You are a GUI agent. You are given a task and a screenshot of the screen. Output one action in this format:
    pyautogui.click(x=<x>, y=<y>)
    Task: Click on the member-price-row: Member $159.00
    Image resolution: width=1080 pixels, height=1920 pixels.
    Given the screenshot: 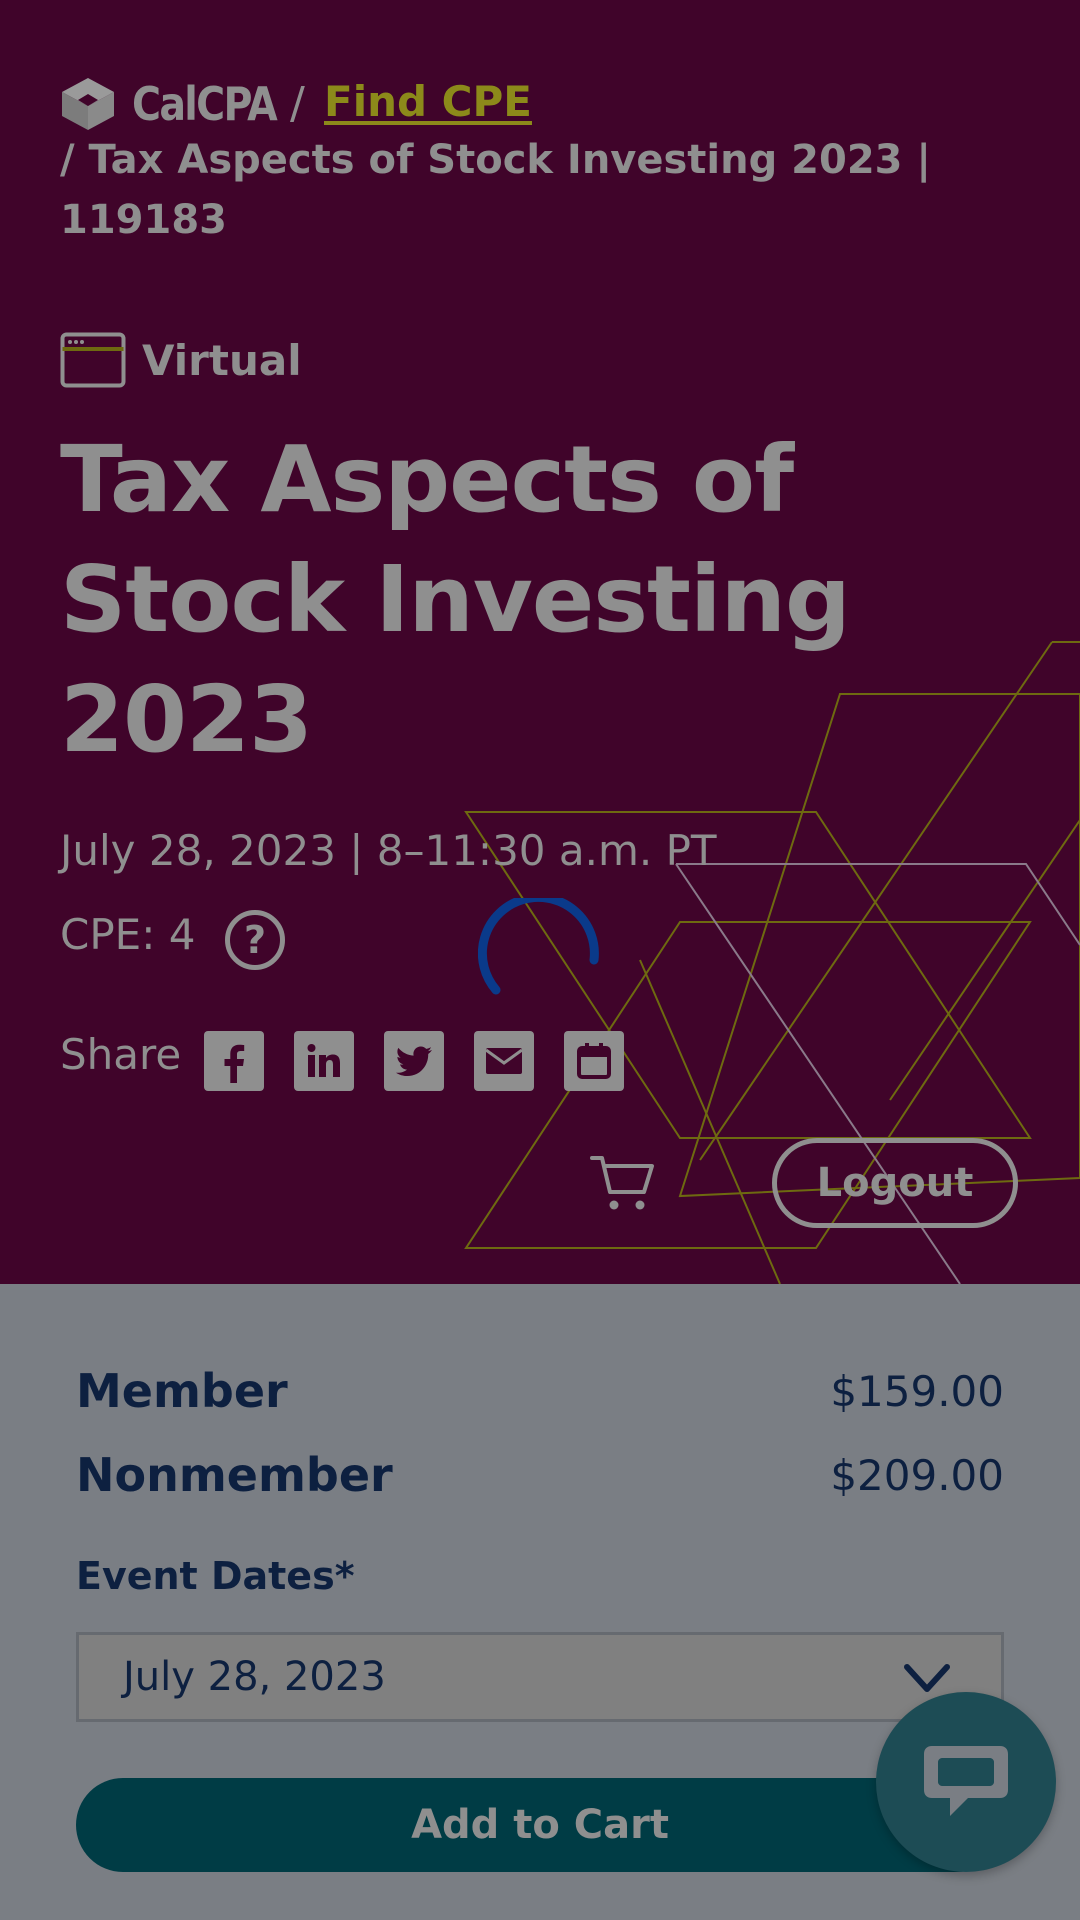 What is the action you would take?
    pyautogui.click(x=540, y=1391)
    